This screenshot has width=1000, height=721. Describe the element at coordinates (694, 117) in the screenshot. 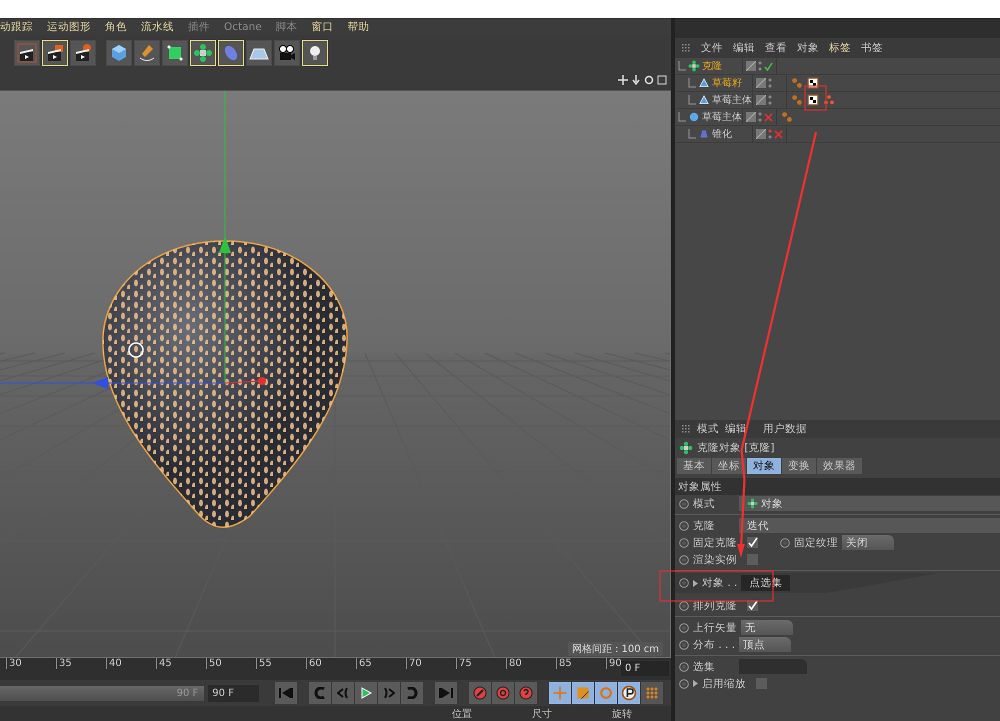

I see `sphere-icon` at that location.